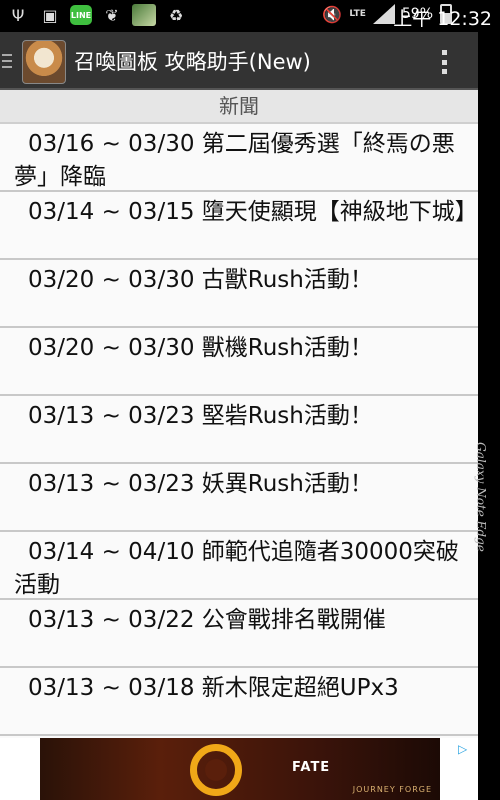 This screenshot has height=800, width=500. I want to click on network-type: LTE, so click(357, 13).